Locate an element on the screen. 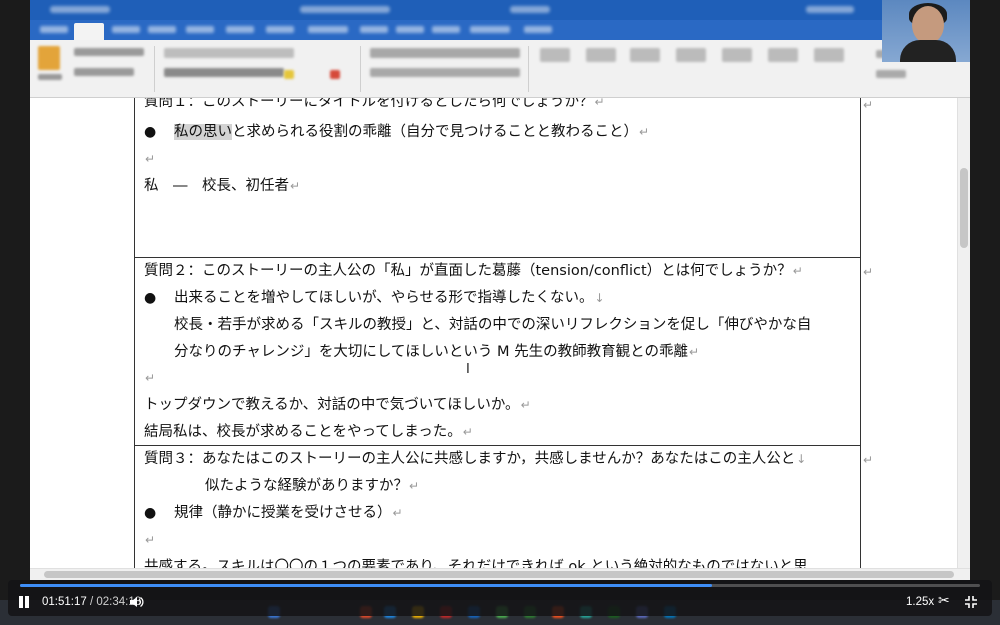  q1-bullet: 私の思いと求められる役割の乖離（自分で見つけることと教わること）↵ is located at coordinates (412, 132).